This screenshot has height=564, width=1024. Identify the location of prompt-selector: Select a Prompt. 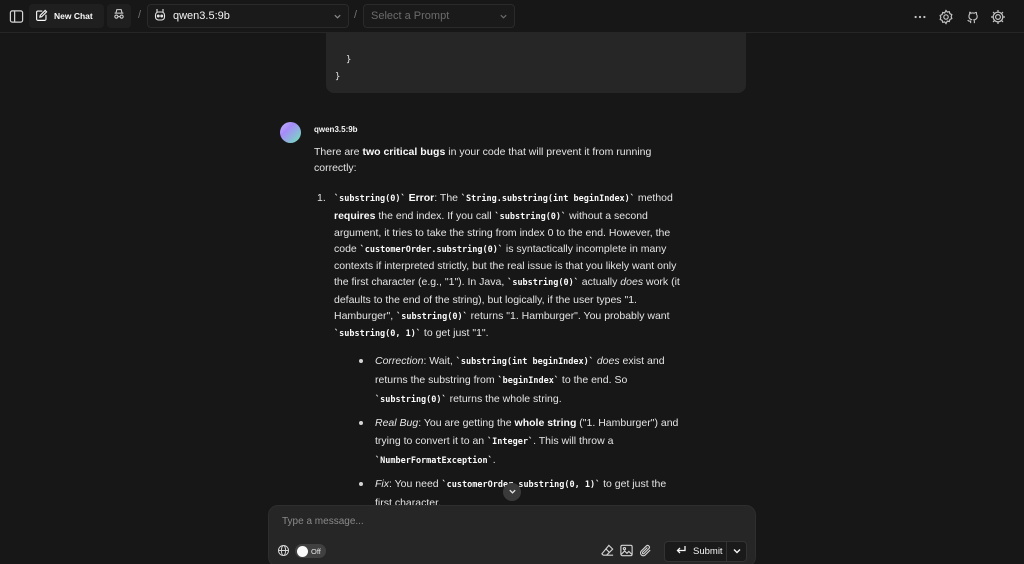
(439, 16).